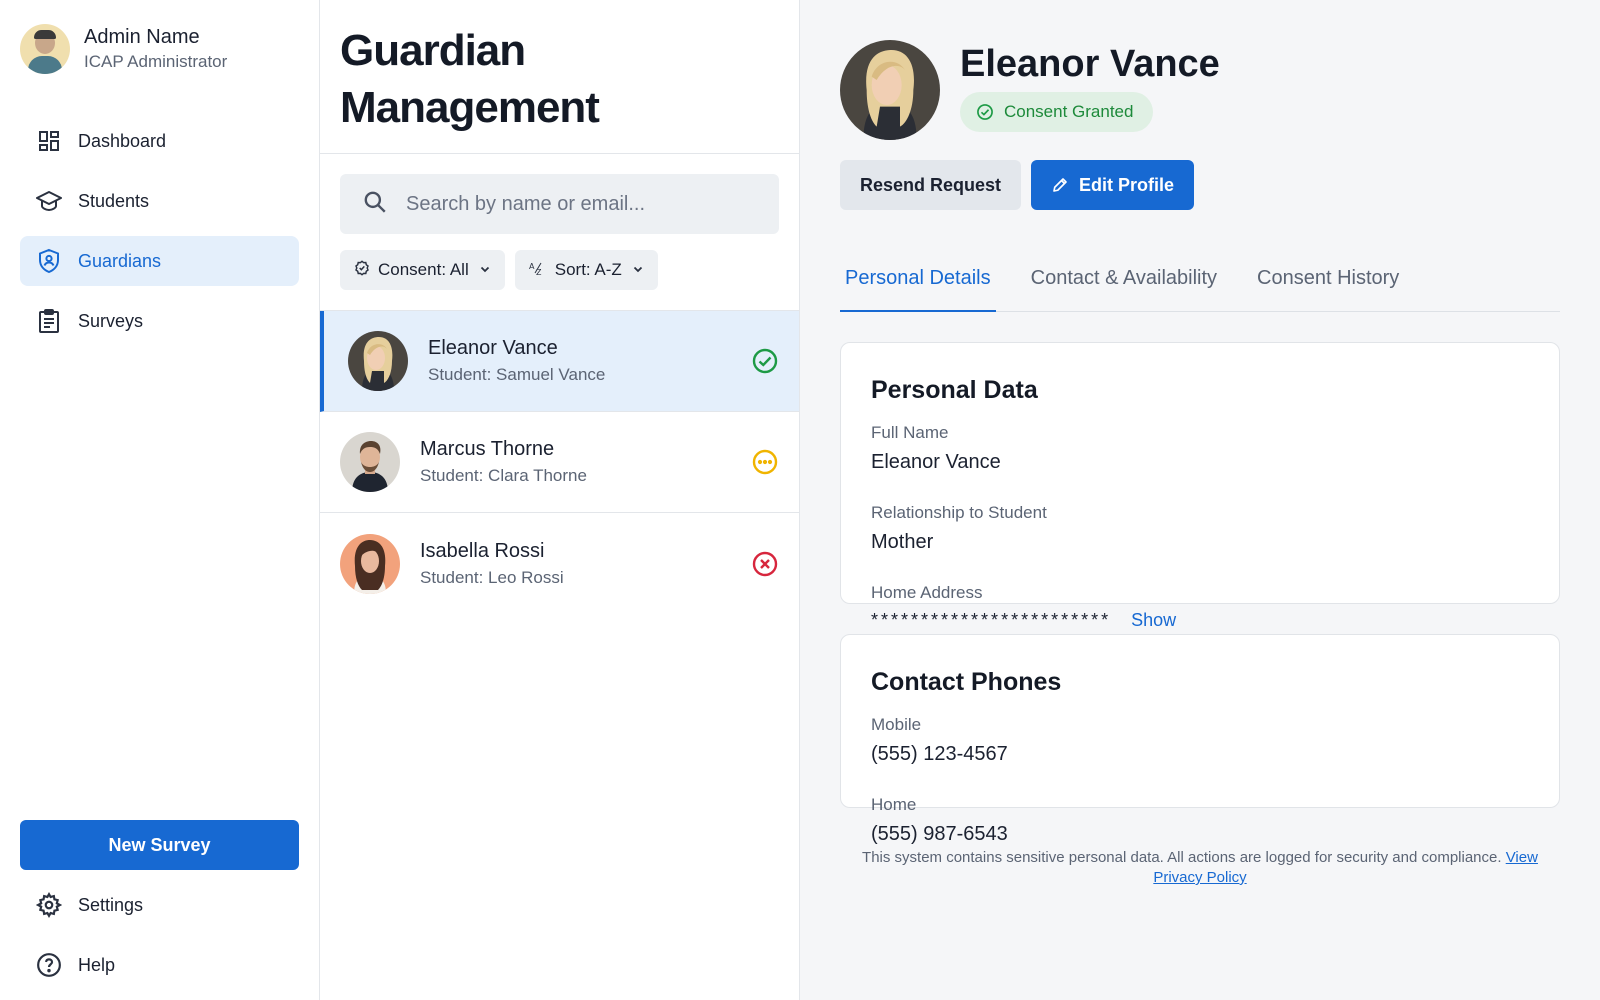 The image size is (1600, 1000). What do you see at coordinates (156, 61) in the screenshot?
I see `admin-role: ICAP Administrator` at bounding box center [156, 61].